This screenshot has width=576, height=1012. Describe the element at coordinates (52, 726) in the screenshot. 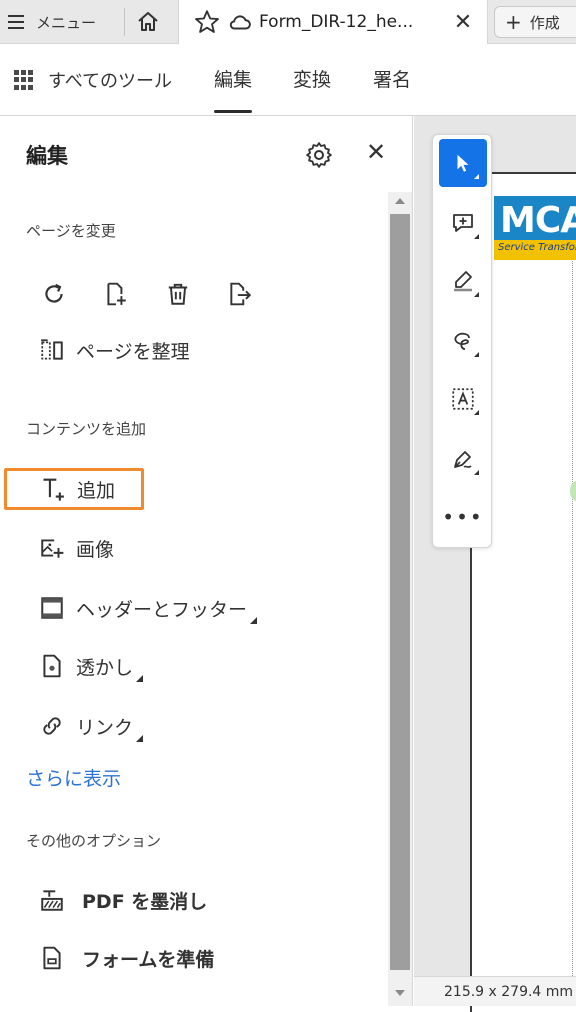

I see `link-icon` at that location.